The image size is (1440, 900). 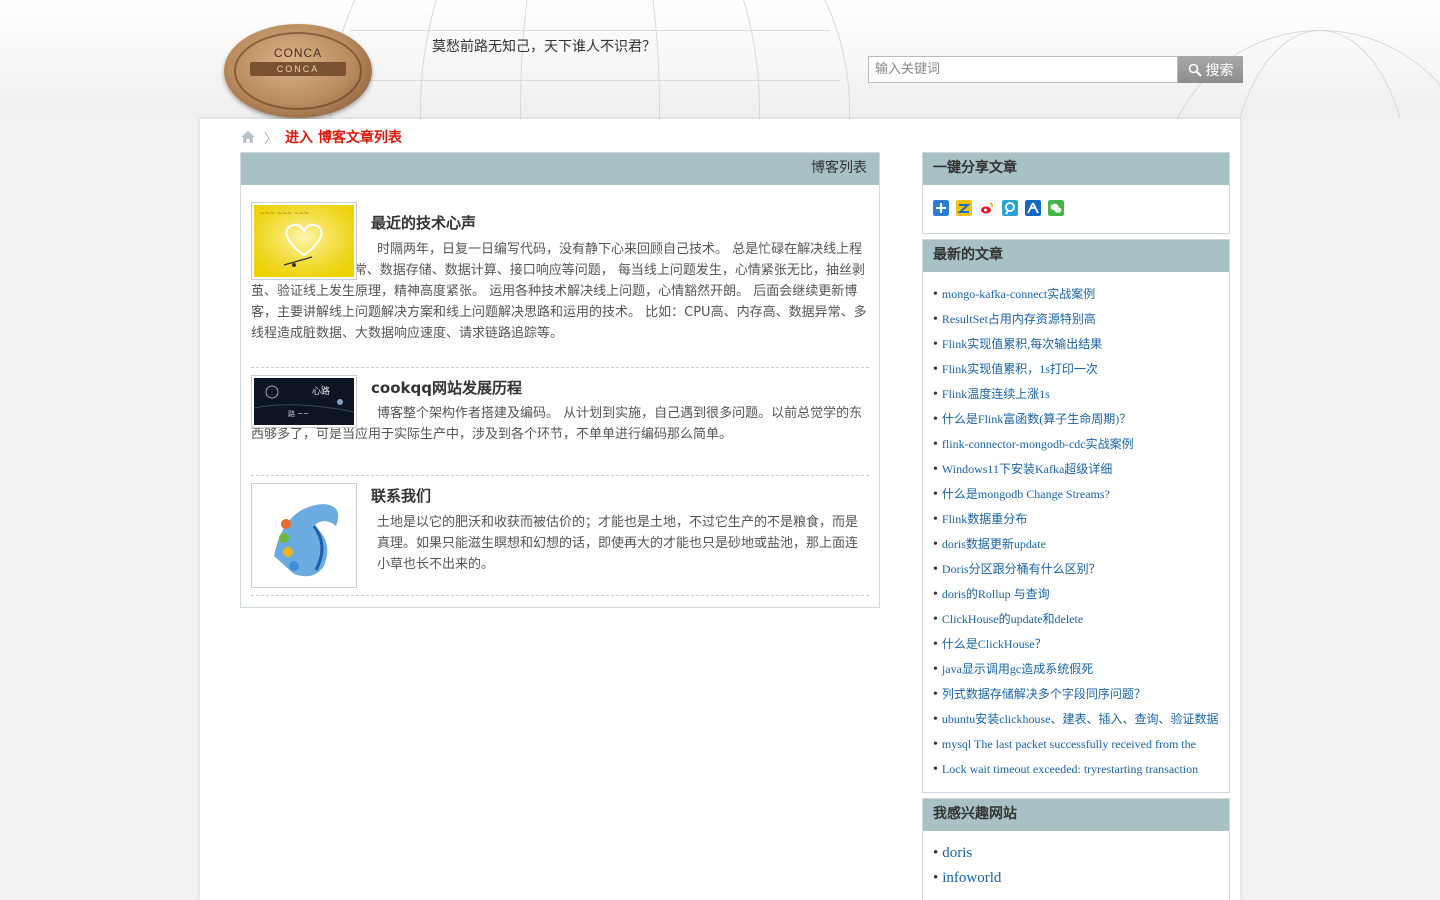 What do you see at coordinates (941, 208) in the screenshot?
I see `more-icon` at bounding box center [941, 208].